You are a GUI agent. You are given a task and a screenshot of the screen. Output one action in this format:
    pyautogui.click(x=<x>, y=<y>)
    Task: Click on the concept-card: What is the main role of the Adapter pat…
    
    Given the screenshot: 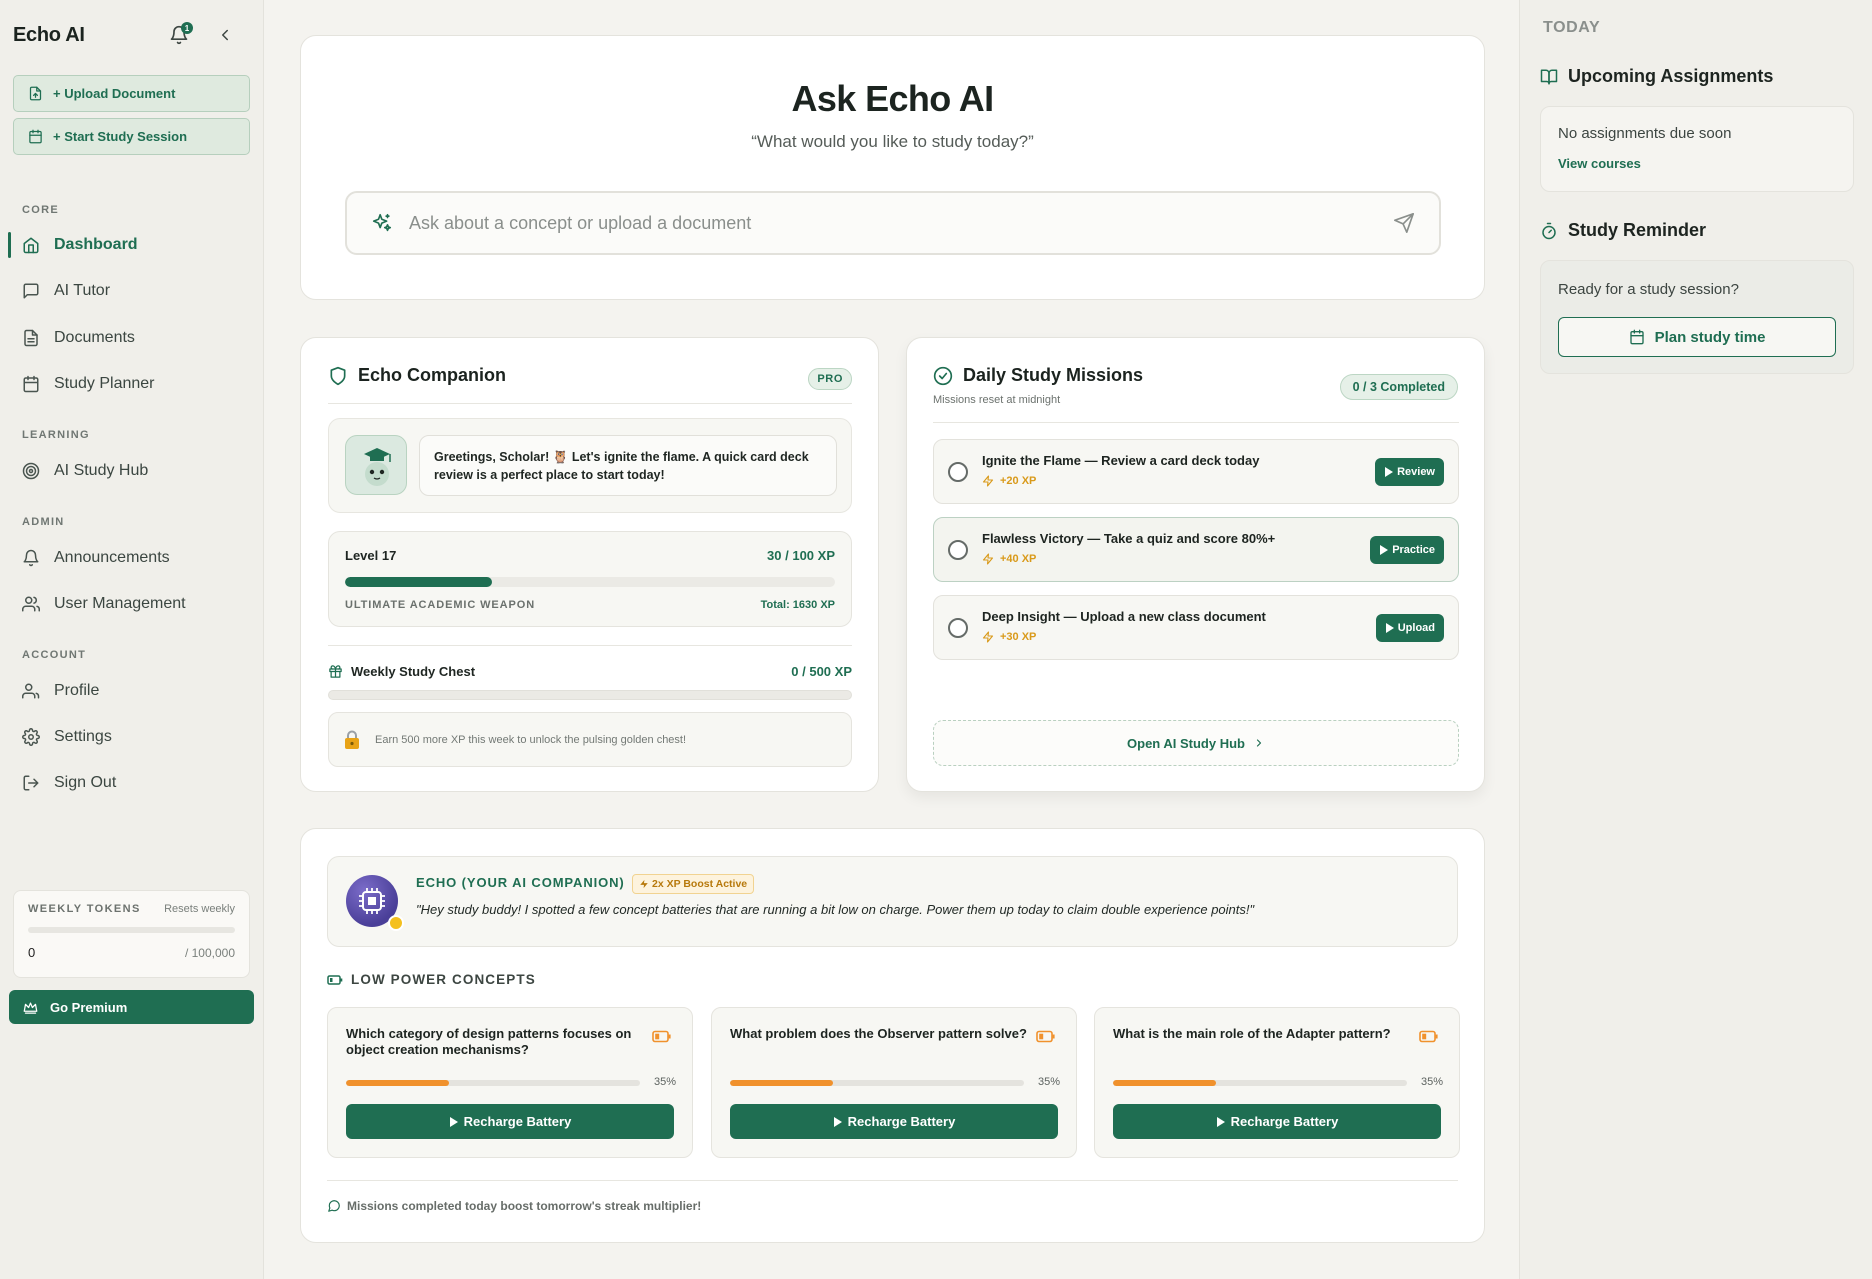 What is the action you would take?
    pyautogui.click(x=1277, y=1082)
    